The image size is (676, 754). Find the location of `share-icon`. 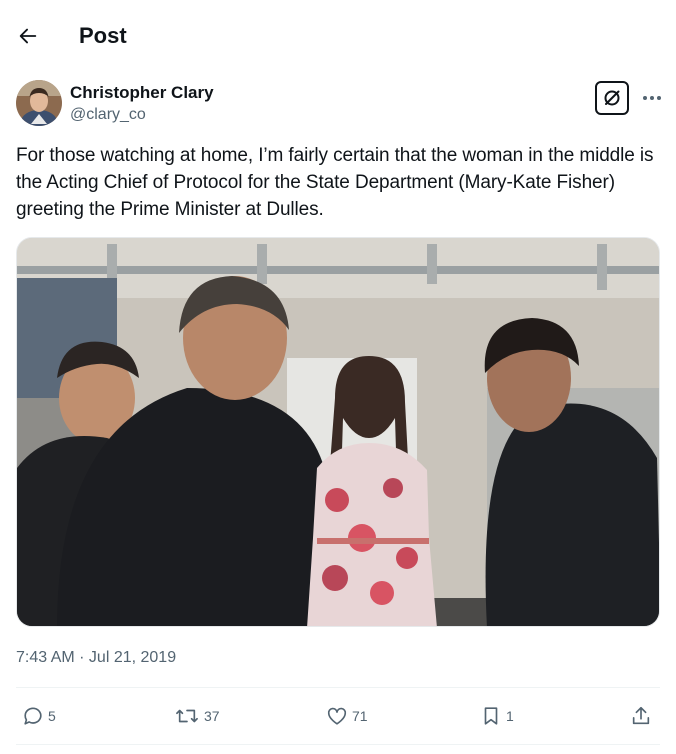

share-icon is located at coordinates (641, 715).